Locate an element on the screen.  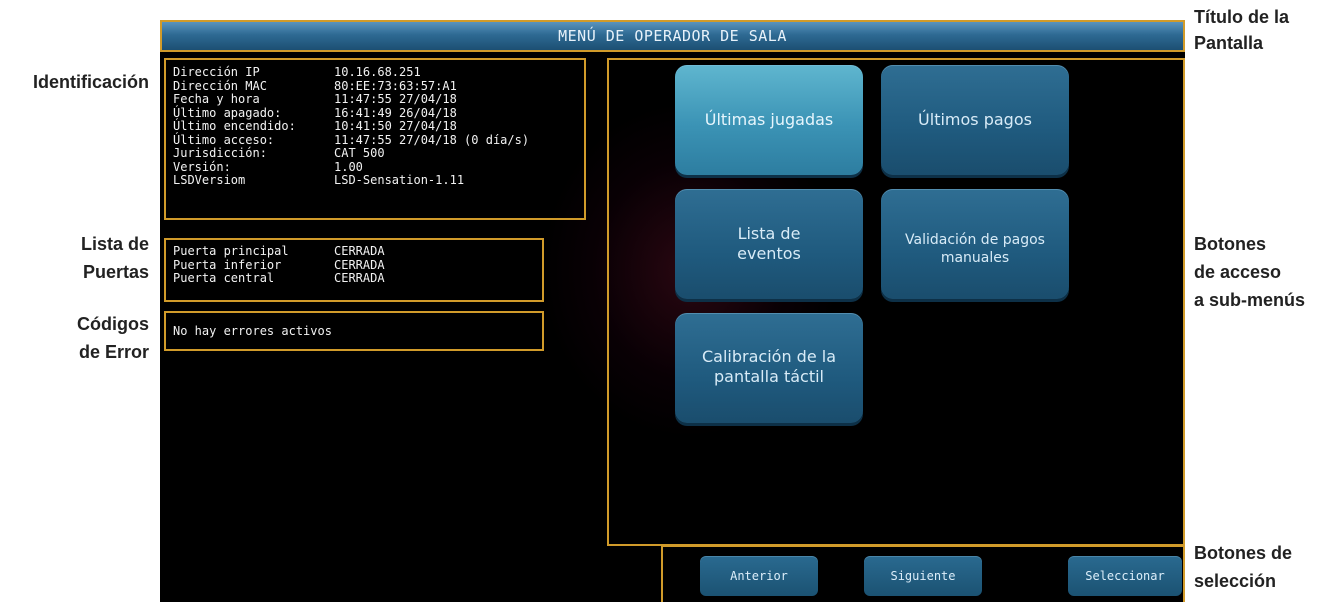
ident-label-last-on: Último encendido: is located at coordinates (234, 126).